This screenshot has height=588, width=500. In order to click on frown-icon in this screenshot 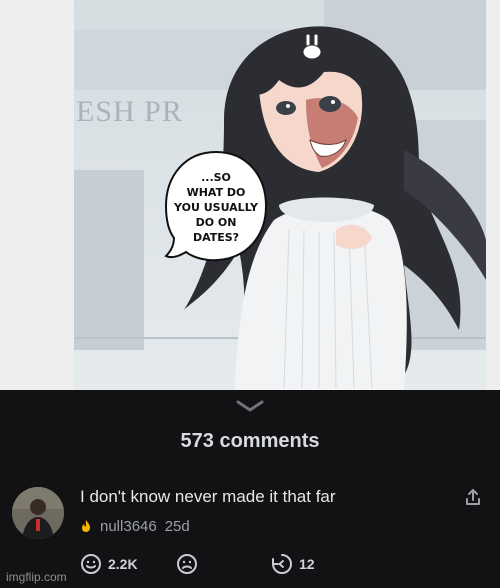, I will do `click(187, 564)`.